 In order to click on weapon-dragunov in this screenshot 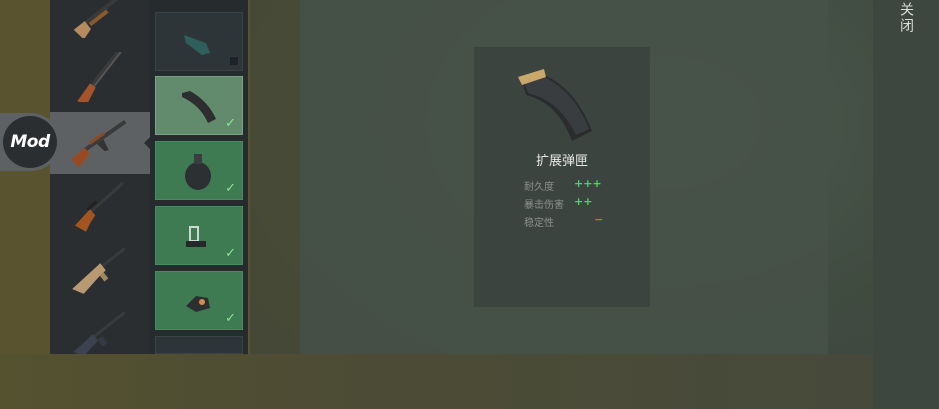, I will do `click(100, 207)`.